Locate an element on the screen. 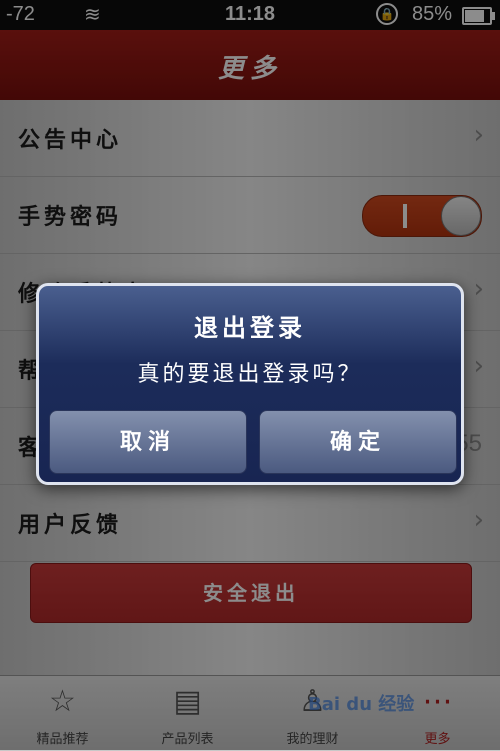 This screenshot has height=751, width=500. dialog-title: 退出登录 is located at coordinates (250, 327).